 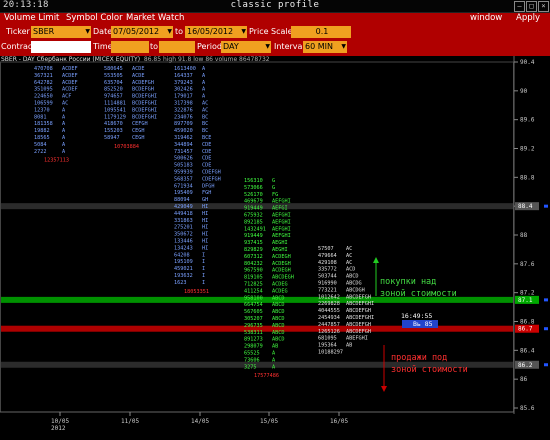 I want to click on close-icon: ×, so click(x=543, y=6).